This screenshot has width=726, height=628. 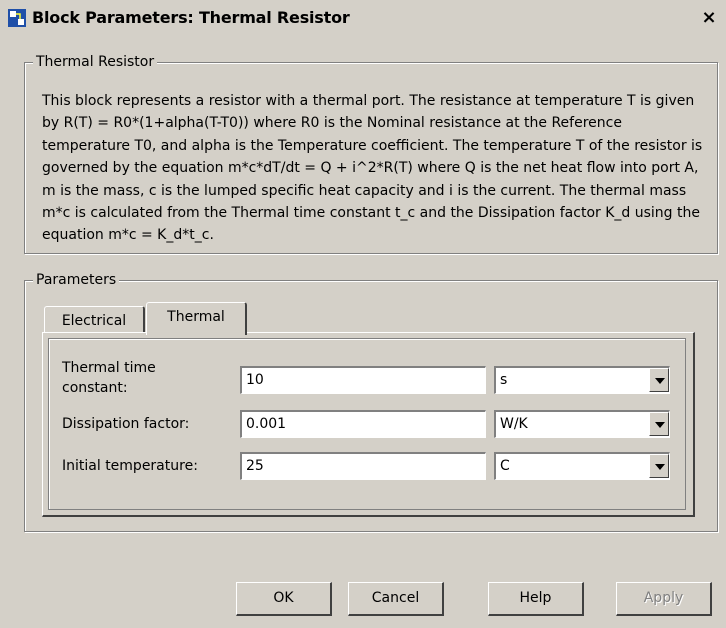 What do you see at coordinates (95, 62) in the screenshot?
I see `description-group-legend: Thermal Resistor` at bounding box center [95, 62].